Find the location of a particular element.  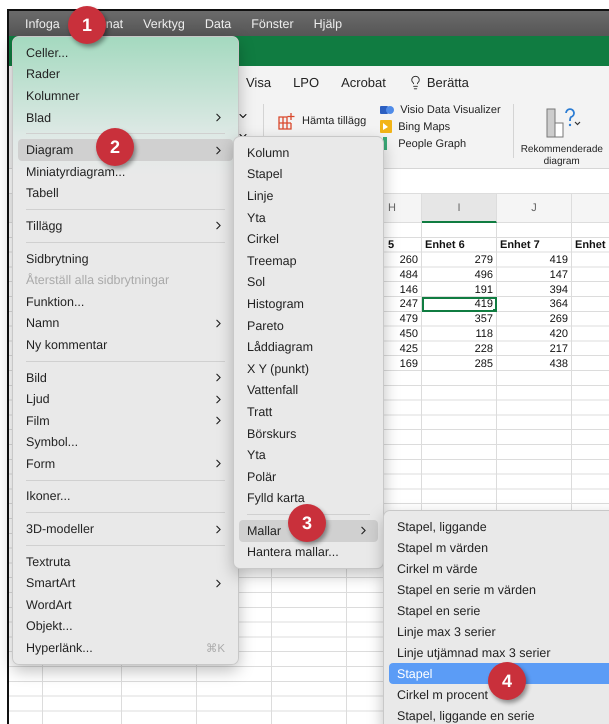

menu-item: WordArt is located at coordinates (125, 605).